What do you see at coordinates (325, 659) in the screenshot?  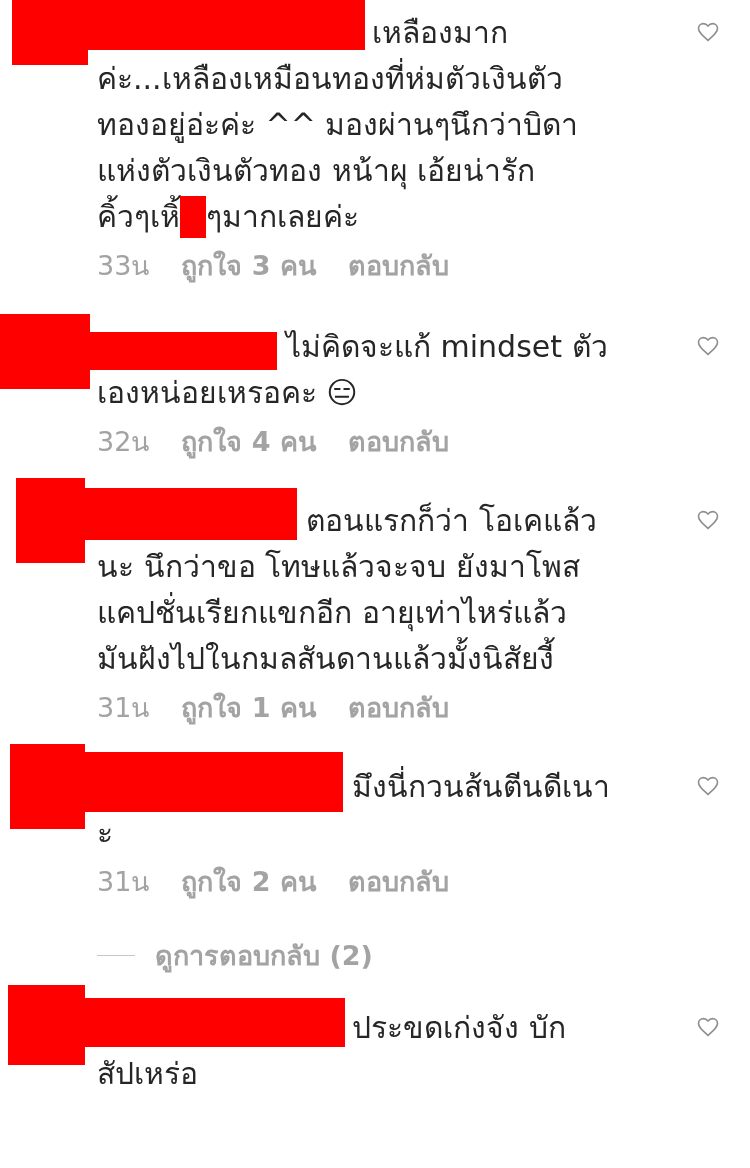 I see `comment-text: มันฝังไปในกมลสันดานแล้วมั้งนิสัยงี้` at bounding box center [325, 659].